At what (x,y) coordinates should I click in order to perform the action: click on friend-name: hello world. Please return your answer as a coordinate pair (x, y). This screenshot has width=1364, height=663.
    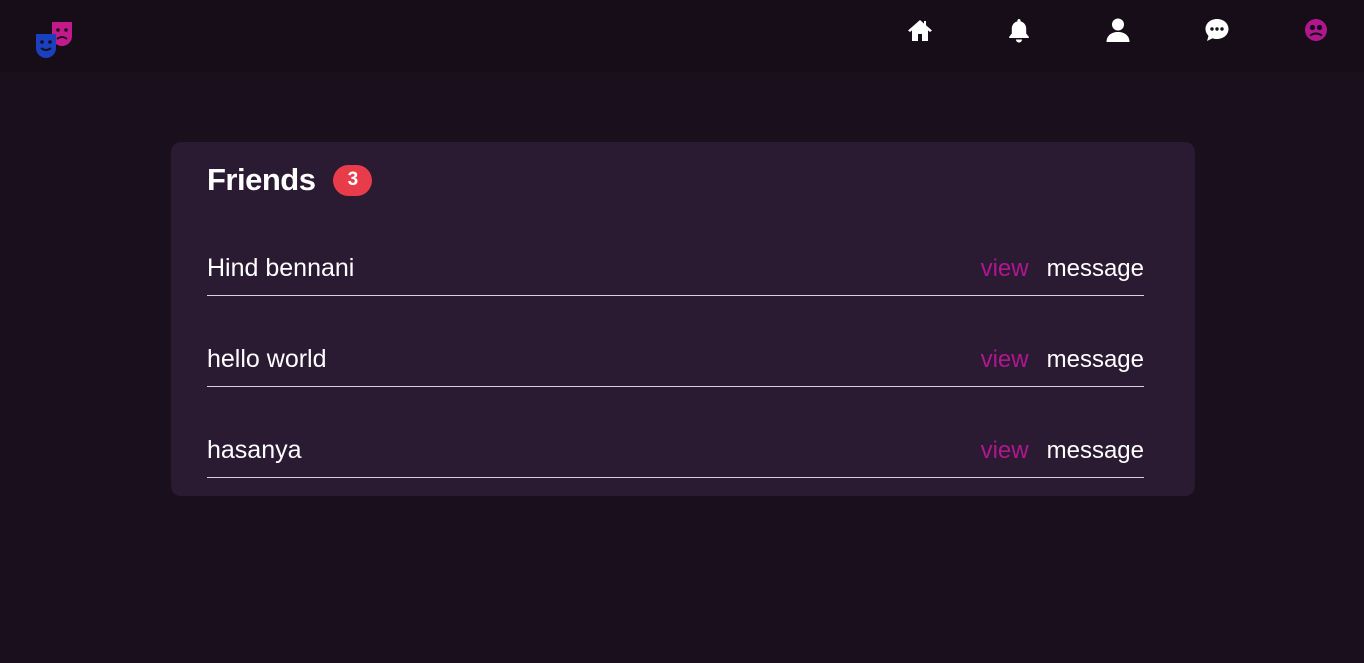
    Looking at the image, I should click on (267, 359).